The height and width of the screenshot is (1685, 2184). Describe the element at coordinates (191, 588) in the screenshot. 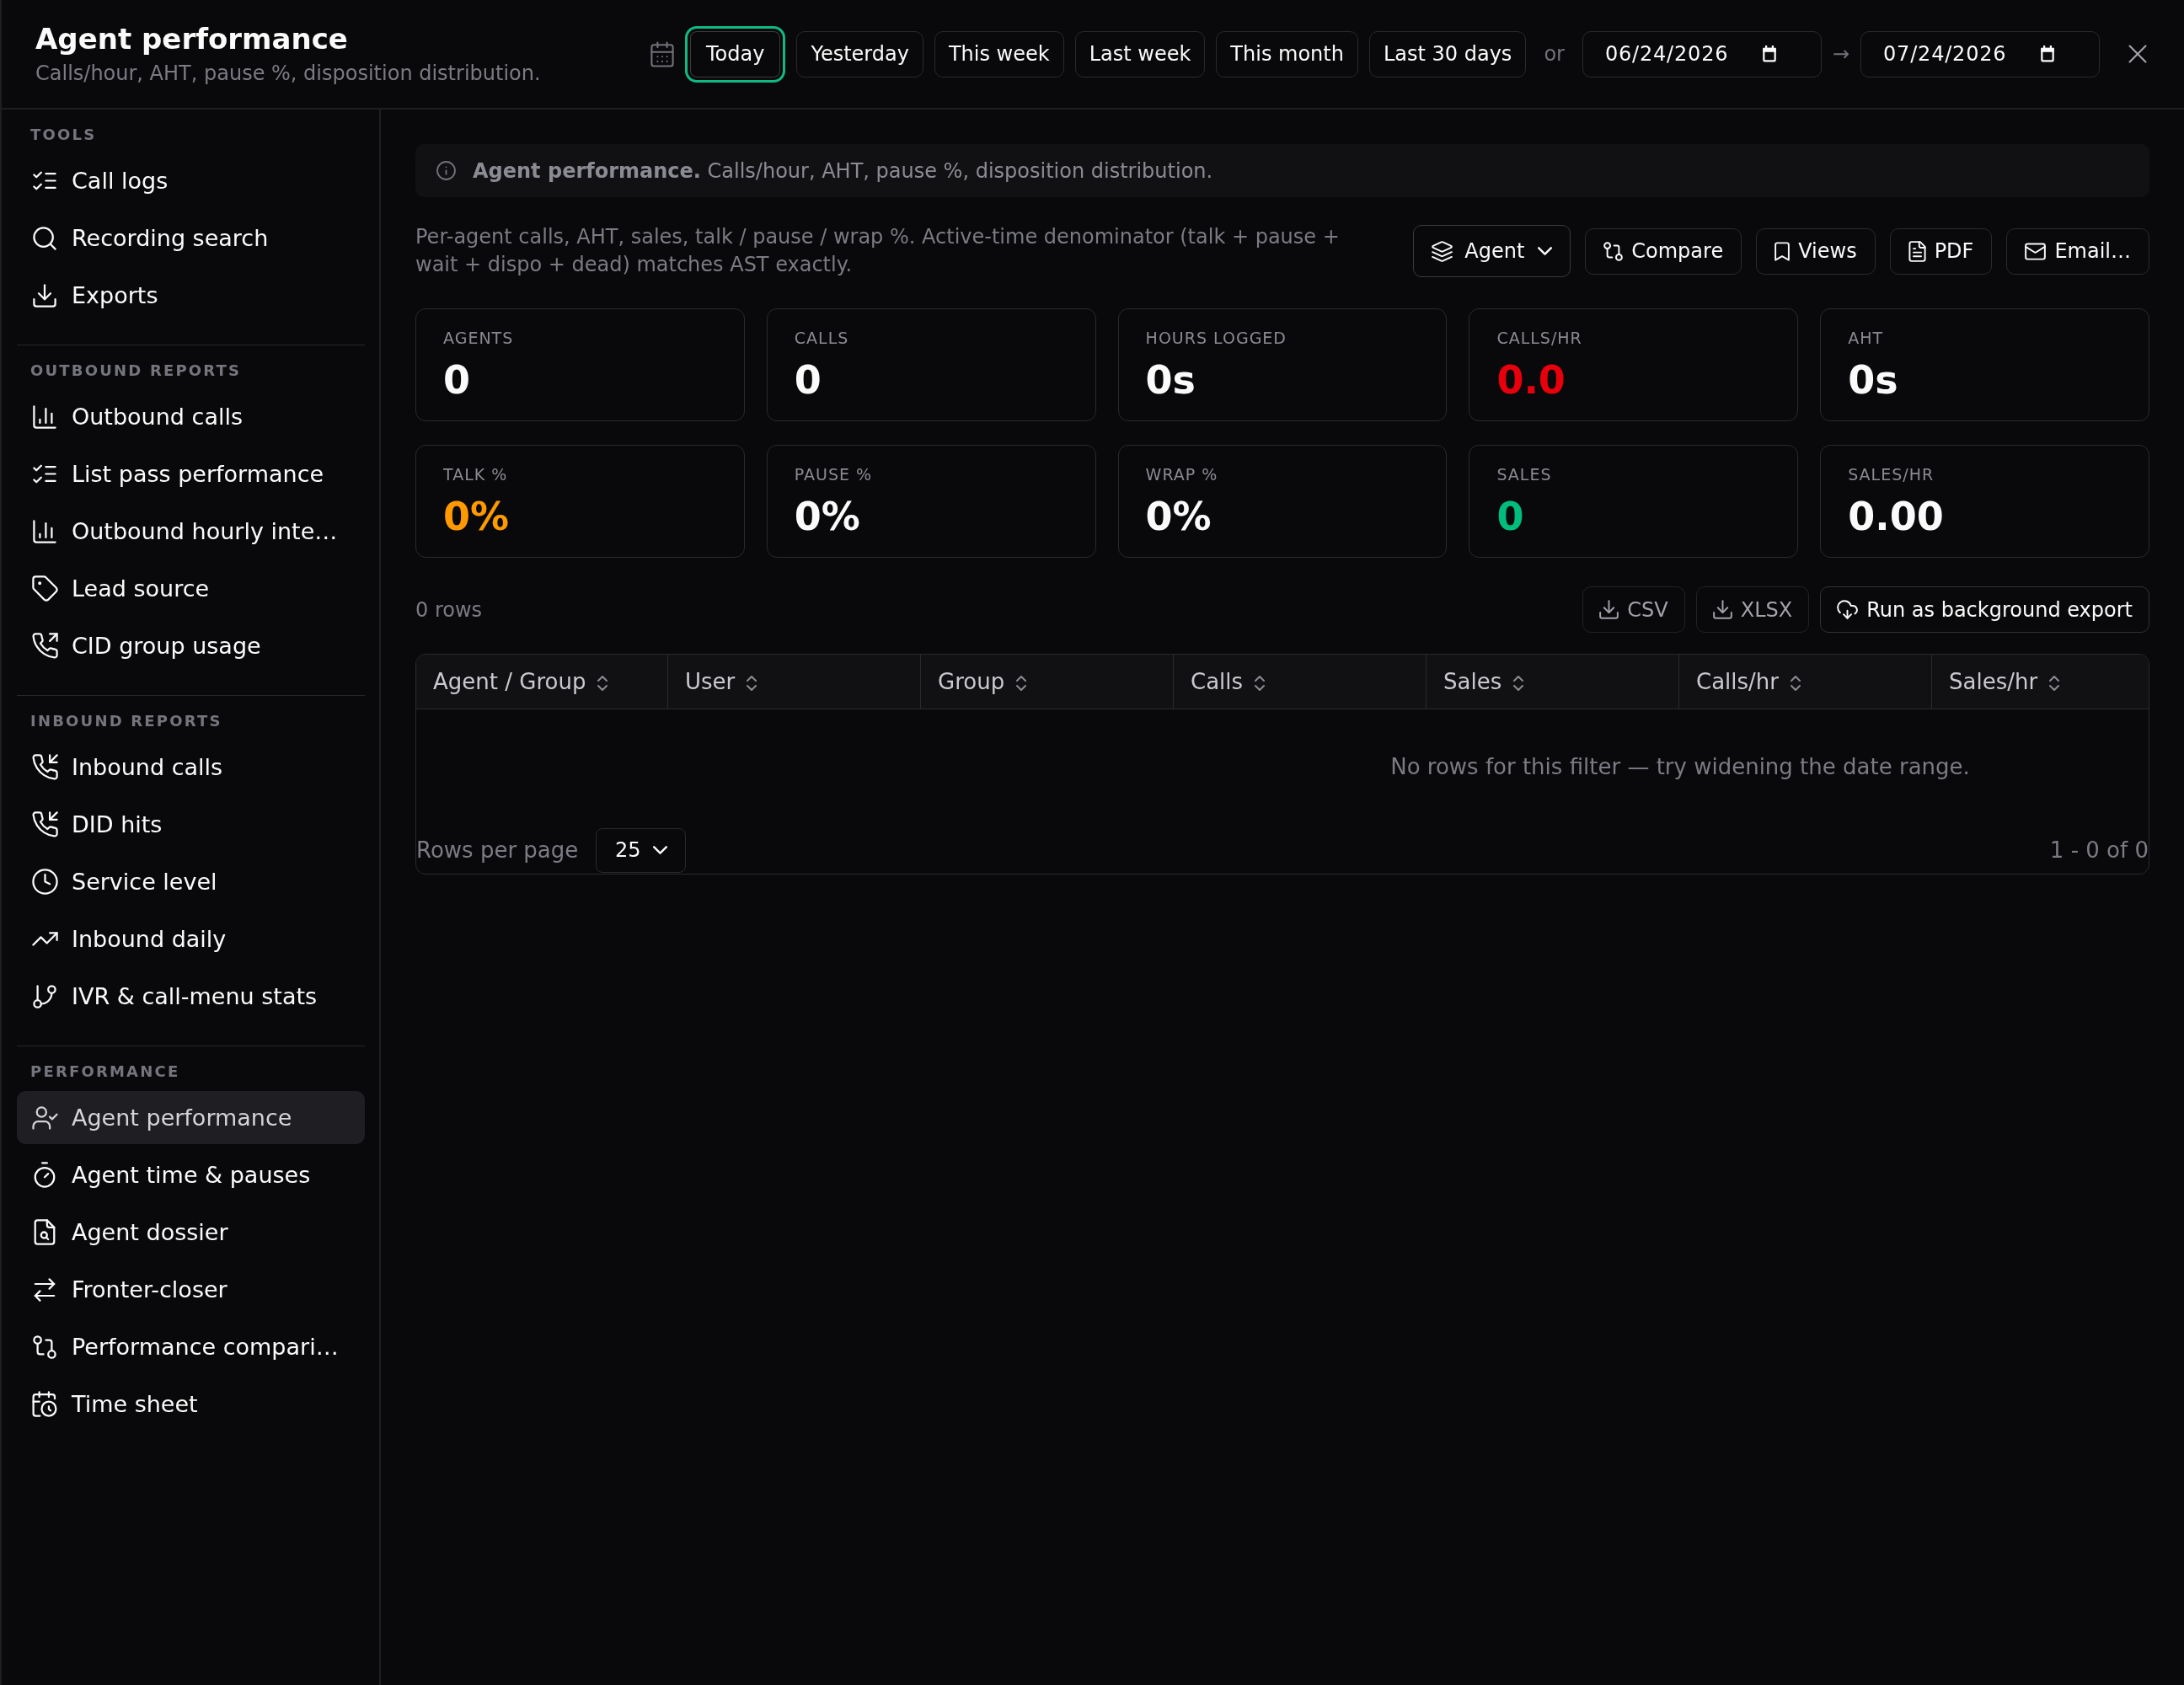

I see `sidebar-item: Lead source` at that location.